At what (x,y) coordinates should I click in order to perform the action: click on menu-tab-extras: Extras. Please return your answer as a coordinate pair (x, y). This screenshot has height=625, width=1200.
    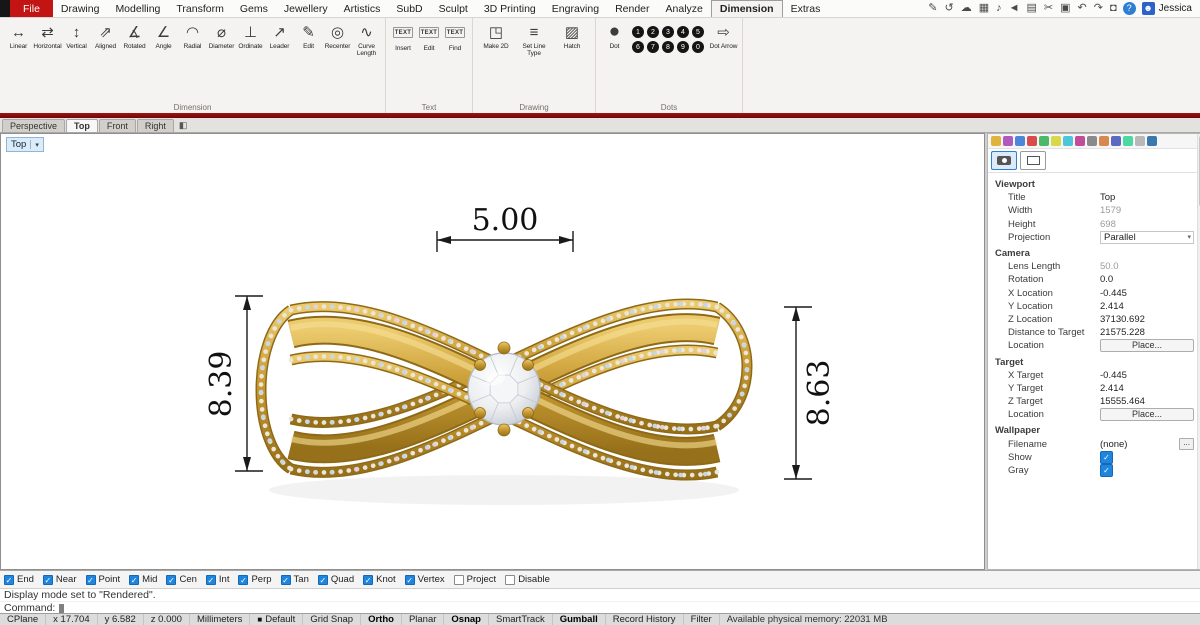
    Looking at the image, I should click on (806, 8).